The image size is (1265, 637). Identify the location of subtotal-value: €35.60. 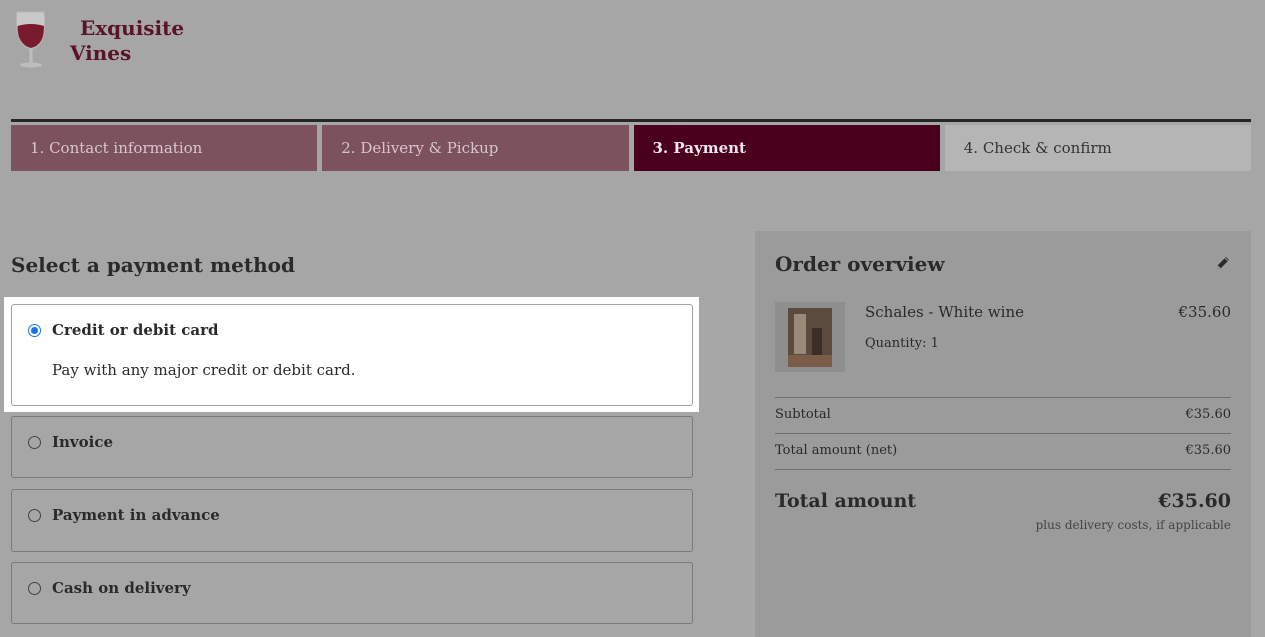
(1208, 414).